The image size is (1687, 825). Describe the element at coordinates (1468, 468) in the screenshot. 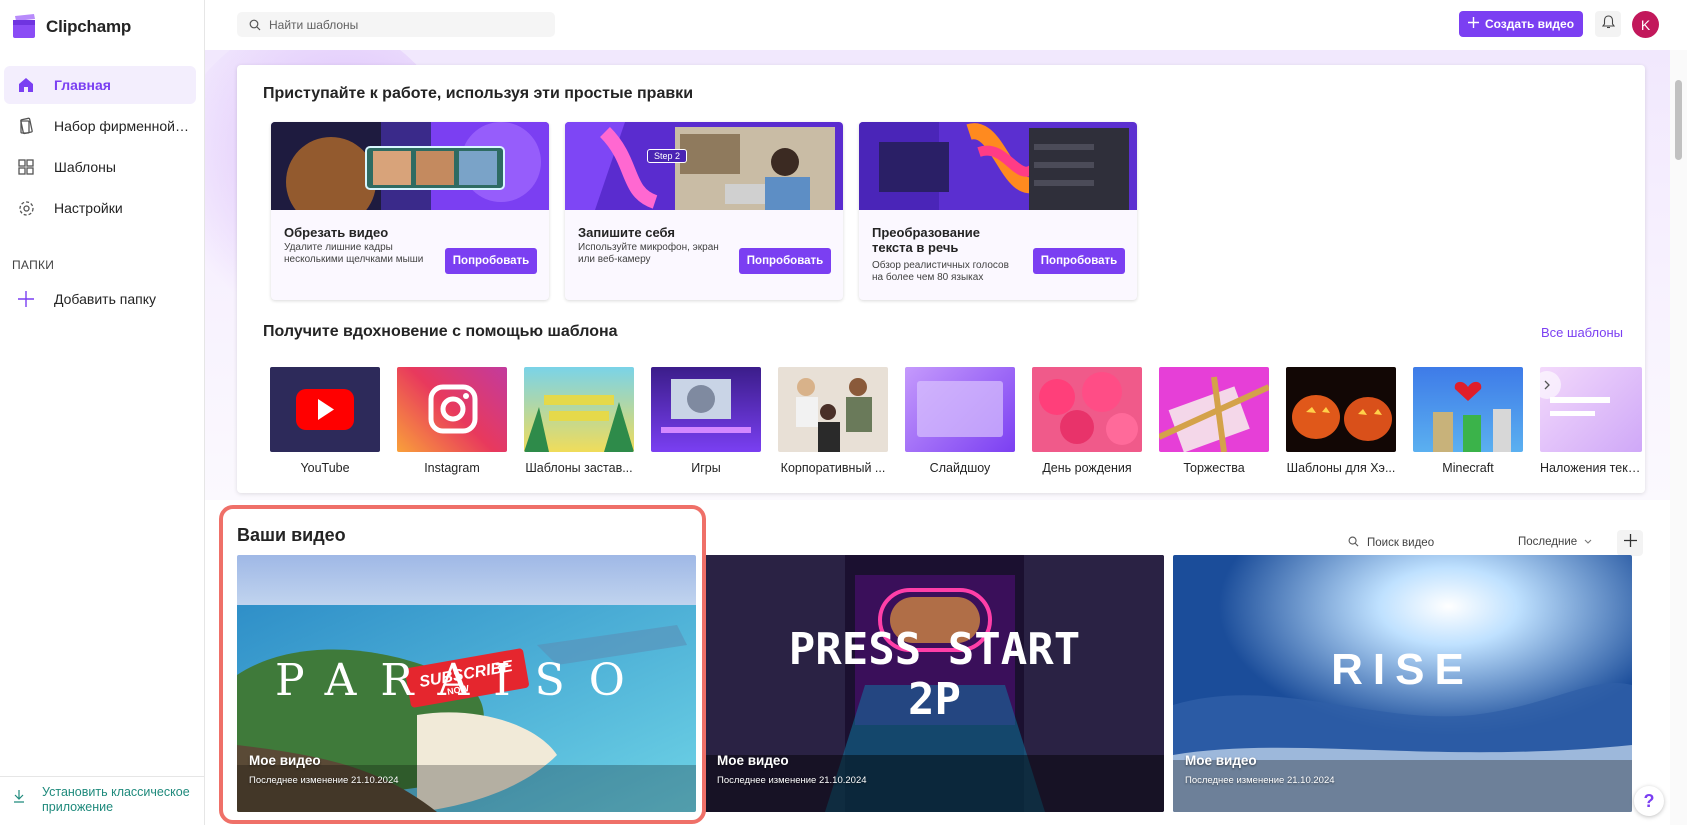

I see `template-label: Minecraft` at that location.